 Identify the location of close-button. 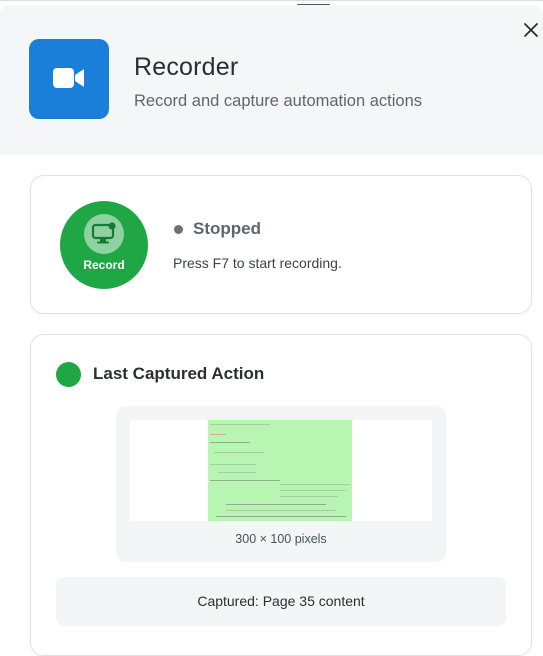
(531, 30).